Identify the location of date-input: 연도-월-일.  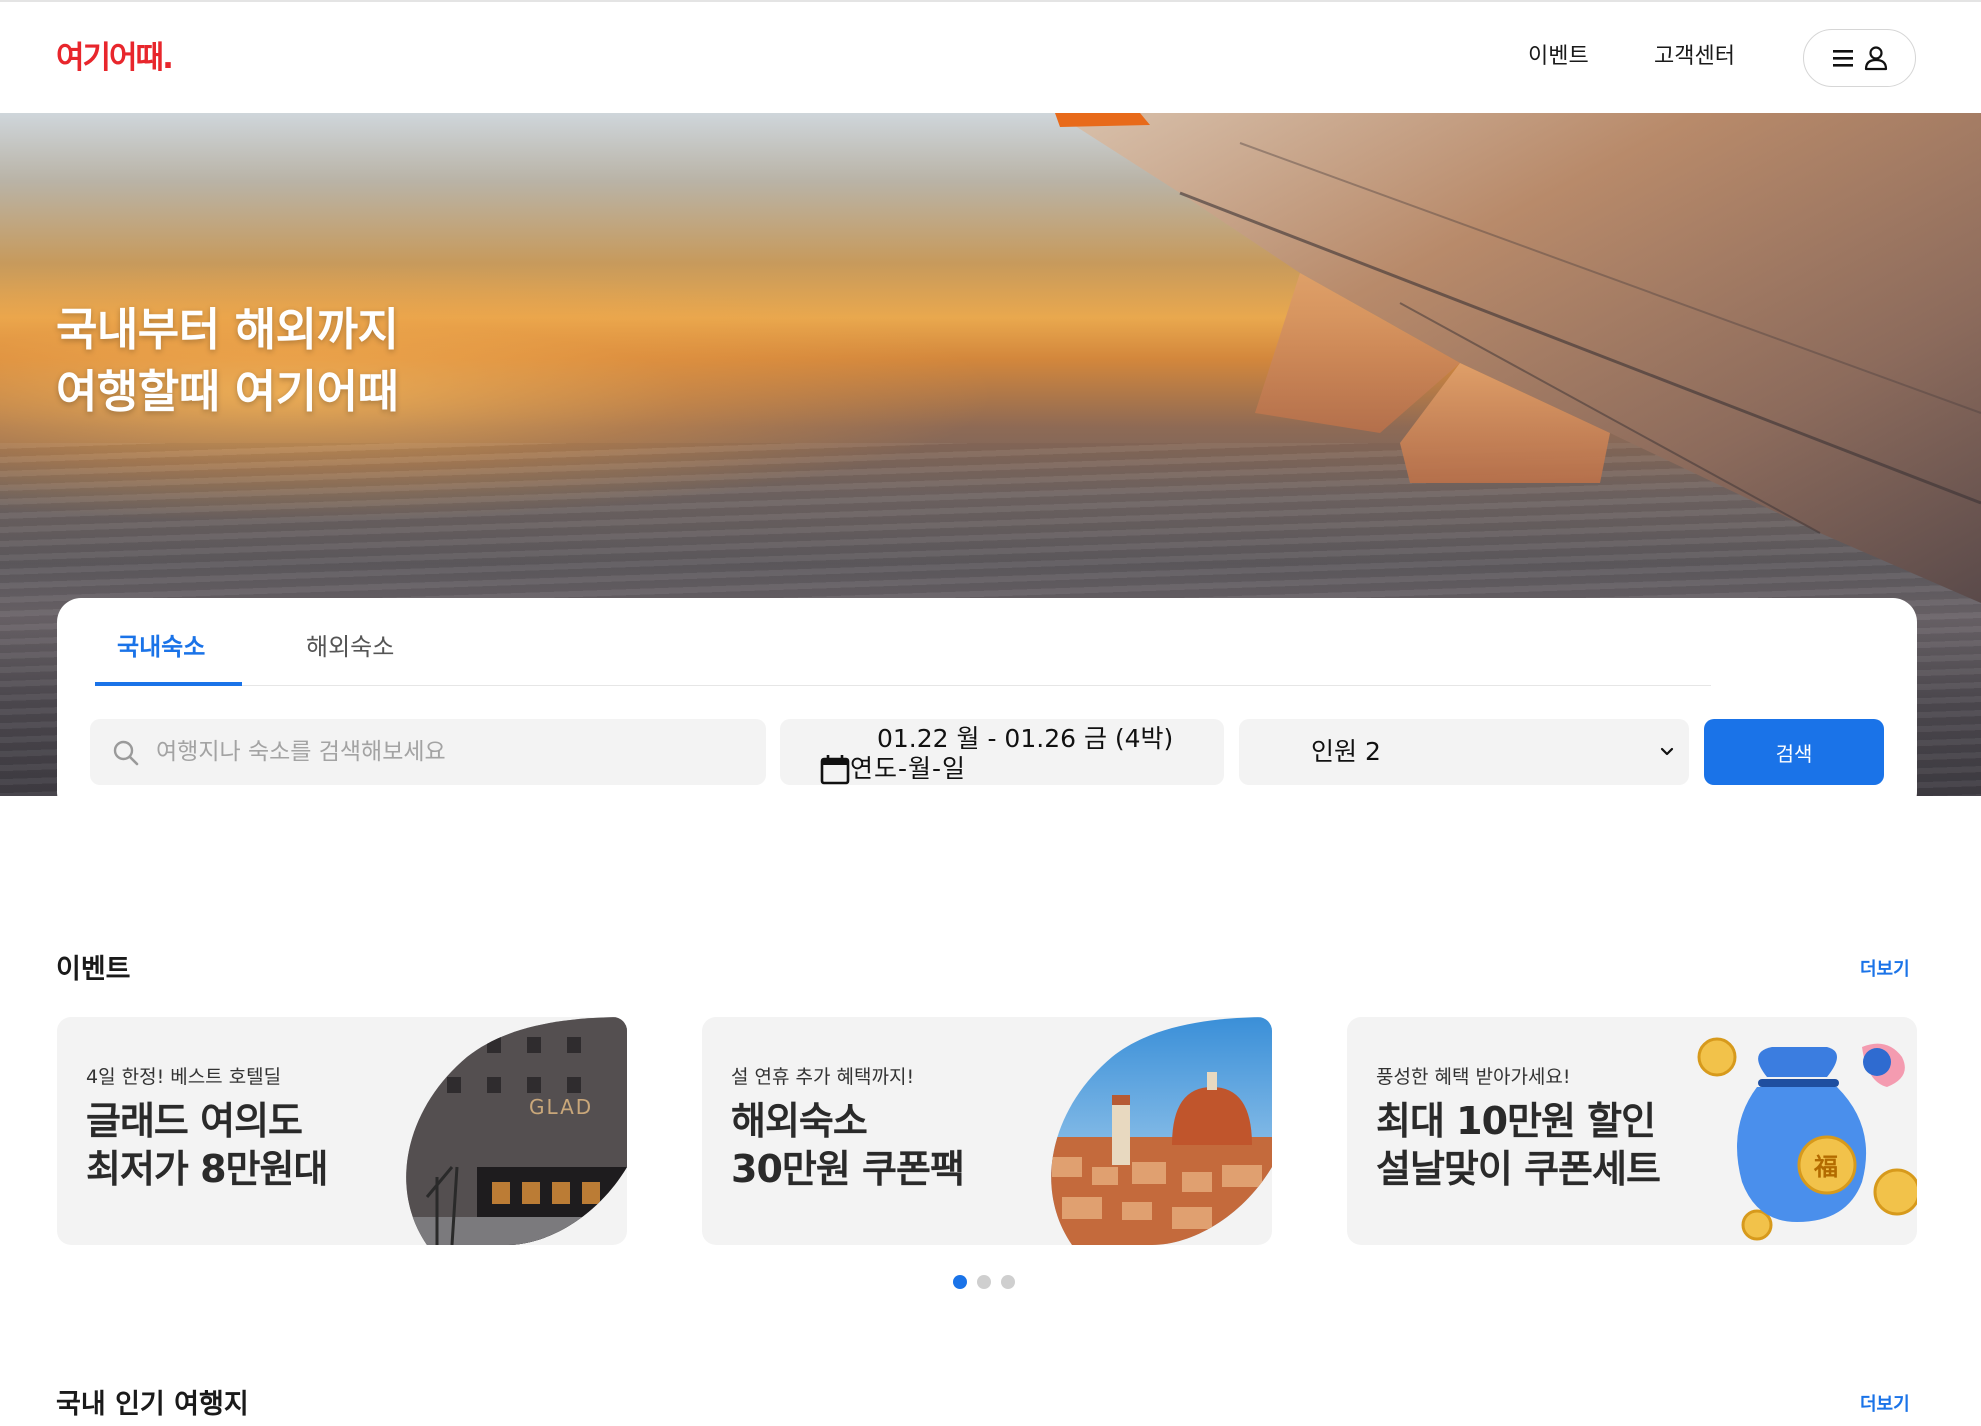
(893, 769).